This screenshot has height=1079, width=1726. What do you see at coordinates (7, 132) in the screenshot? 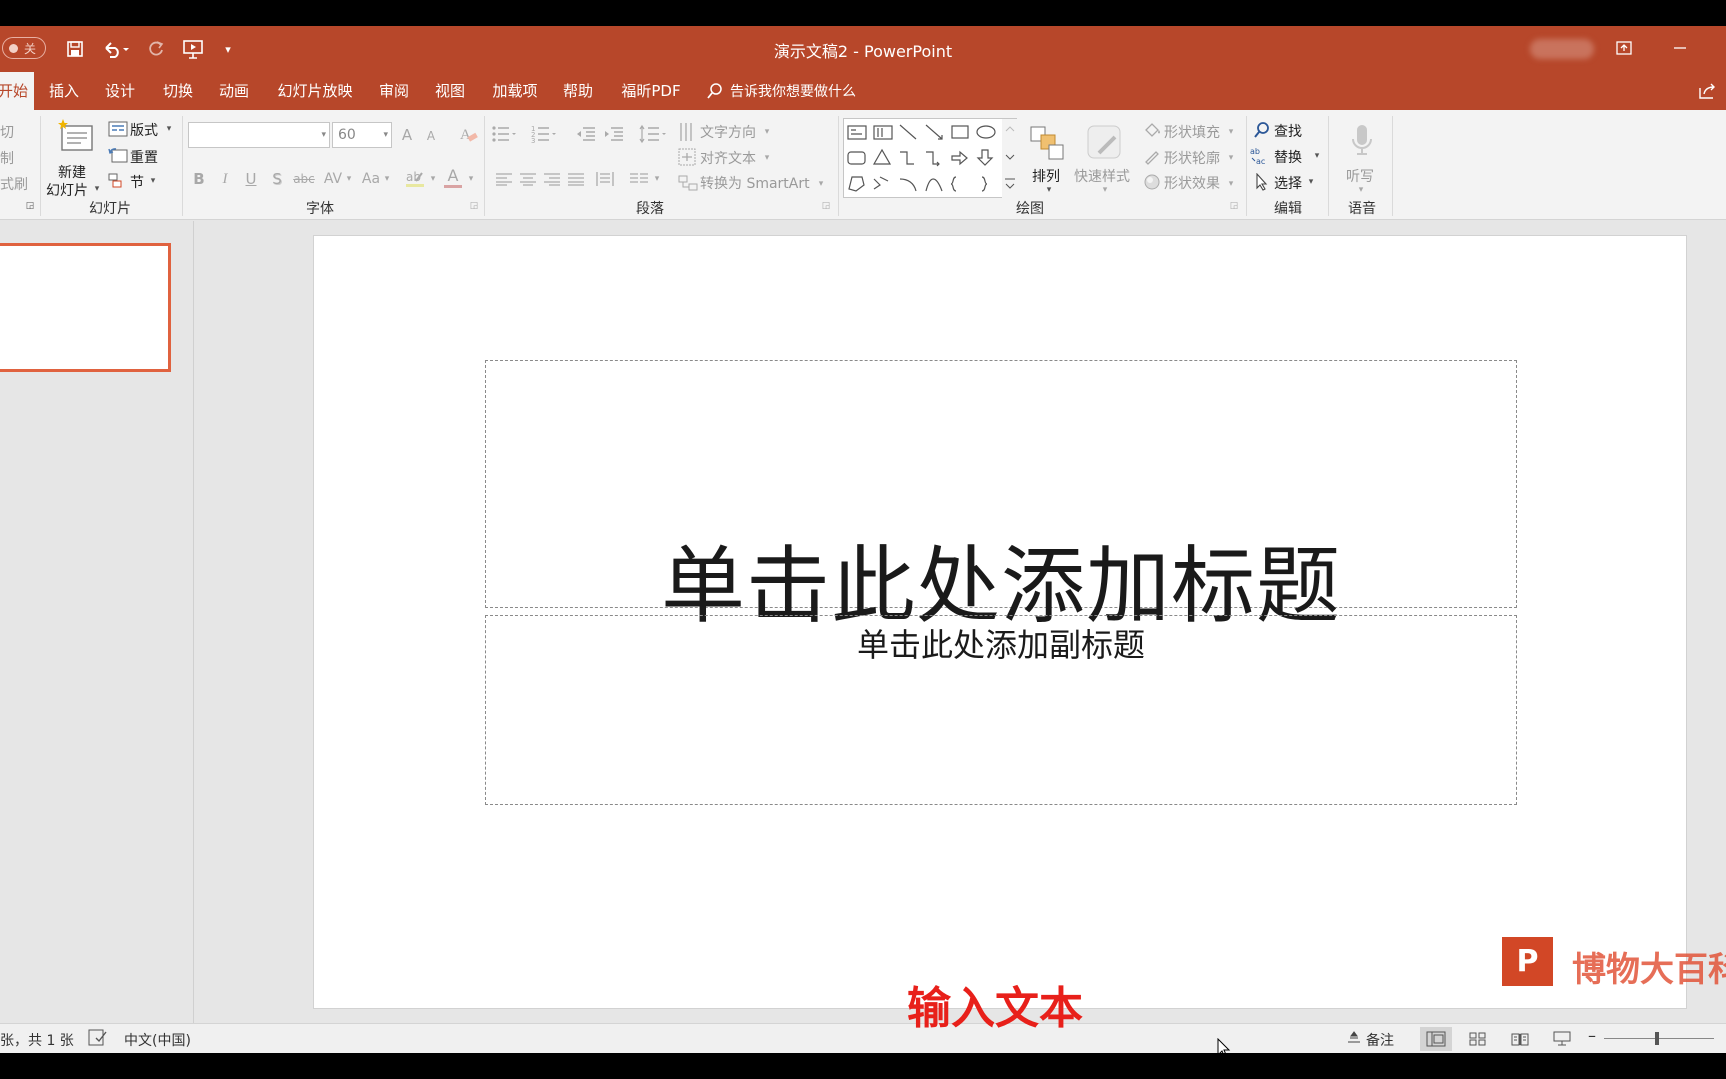
I see `cut-button: 切` at bounding box center [7, 132].